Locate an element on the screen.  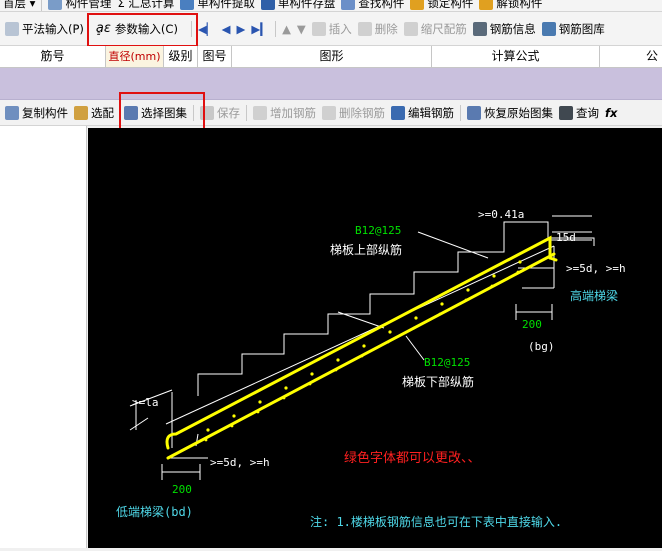
component-icon is located at coordinates (55, 5).